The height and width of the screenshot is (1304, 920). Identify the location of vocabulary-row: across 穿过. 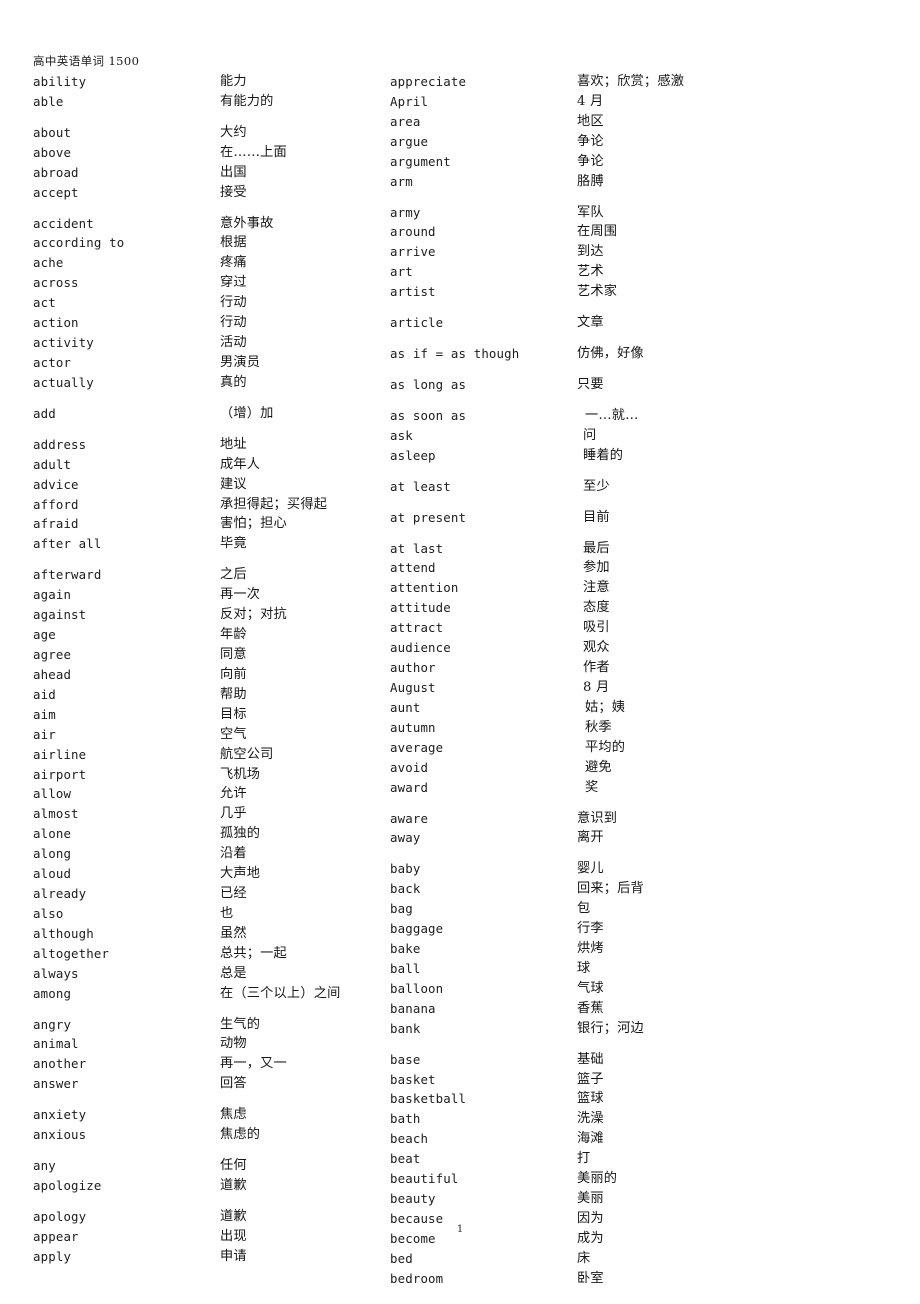
(203, 283).